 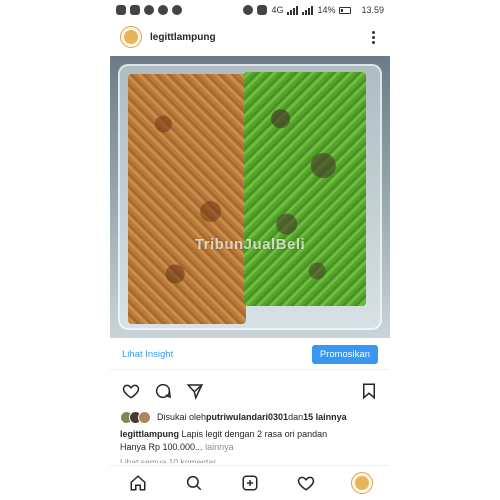 I want to click on view-comments-link: Lihat semua 10 komentar, so click(x=168, y=460).